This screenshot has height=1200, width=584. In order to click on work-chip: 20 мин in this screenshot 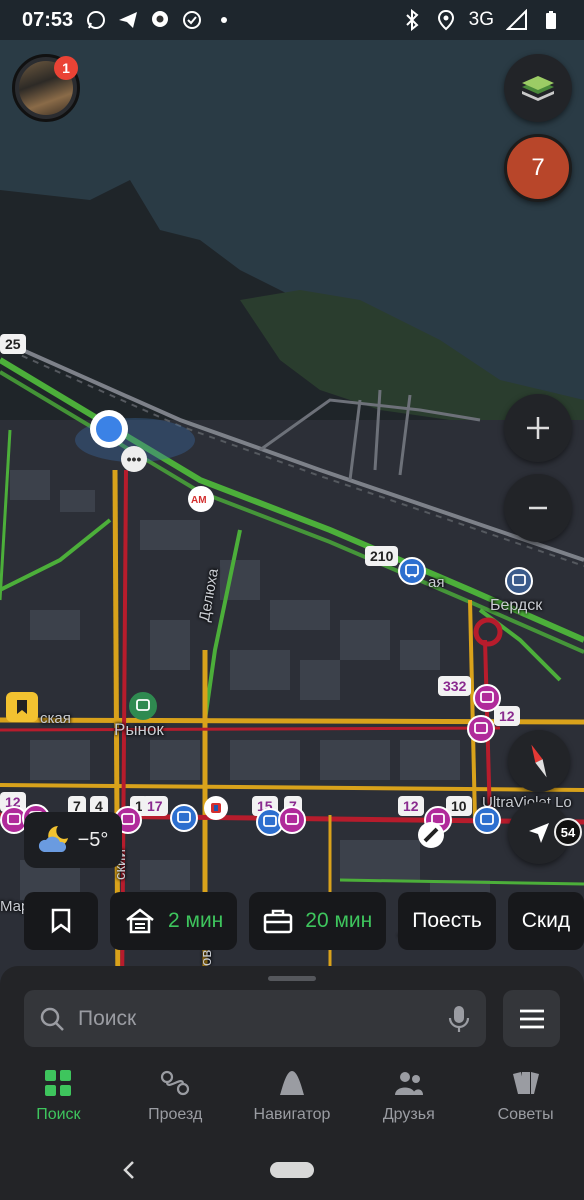, I will do `click(318, 921)`.